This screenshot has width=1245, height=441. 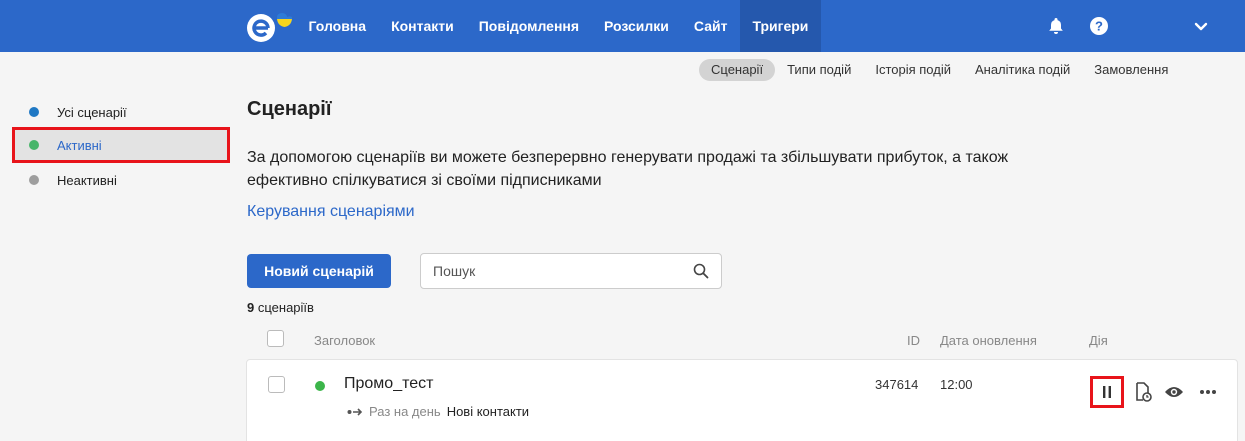 What do you see at coordinates (913, 70) in the screenshot?
I see `tab-event-history: Історія подій` at bounding box center [913, 70].